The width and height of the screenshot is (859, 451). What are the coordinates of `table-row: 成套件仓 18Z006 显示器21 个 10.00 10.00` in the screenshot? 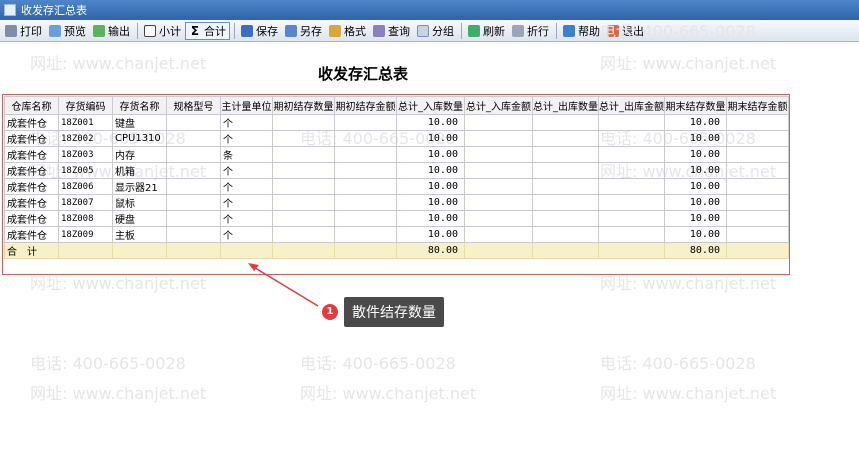 It's located at (396, 186).